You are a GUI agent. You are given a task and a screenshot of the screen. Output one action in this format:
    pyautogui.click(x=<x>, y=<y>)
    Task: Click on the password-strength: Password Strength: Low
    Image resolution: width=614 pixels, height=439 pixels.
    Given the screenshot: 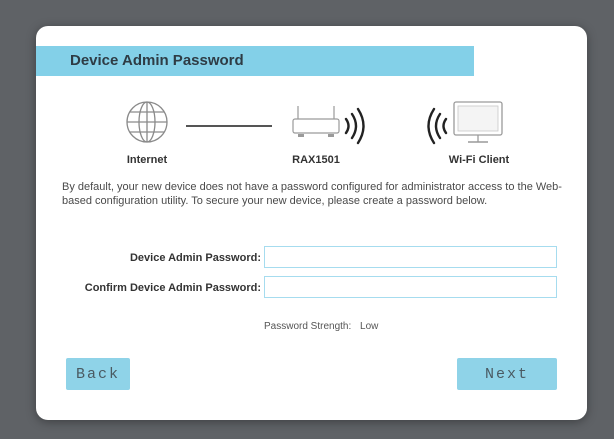 What is the action you would take?
    pyautogui.click(x=321, y=326)
    